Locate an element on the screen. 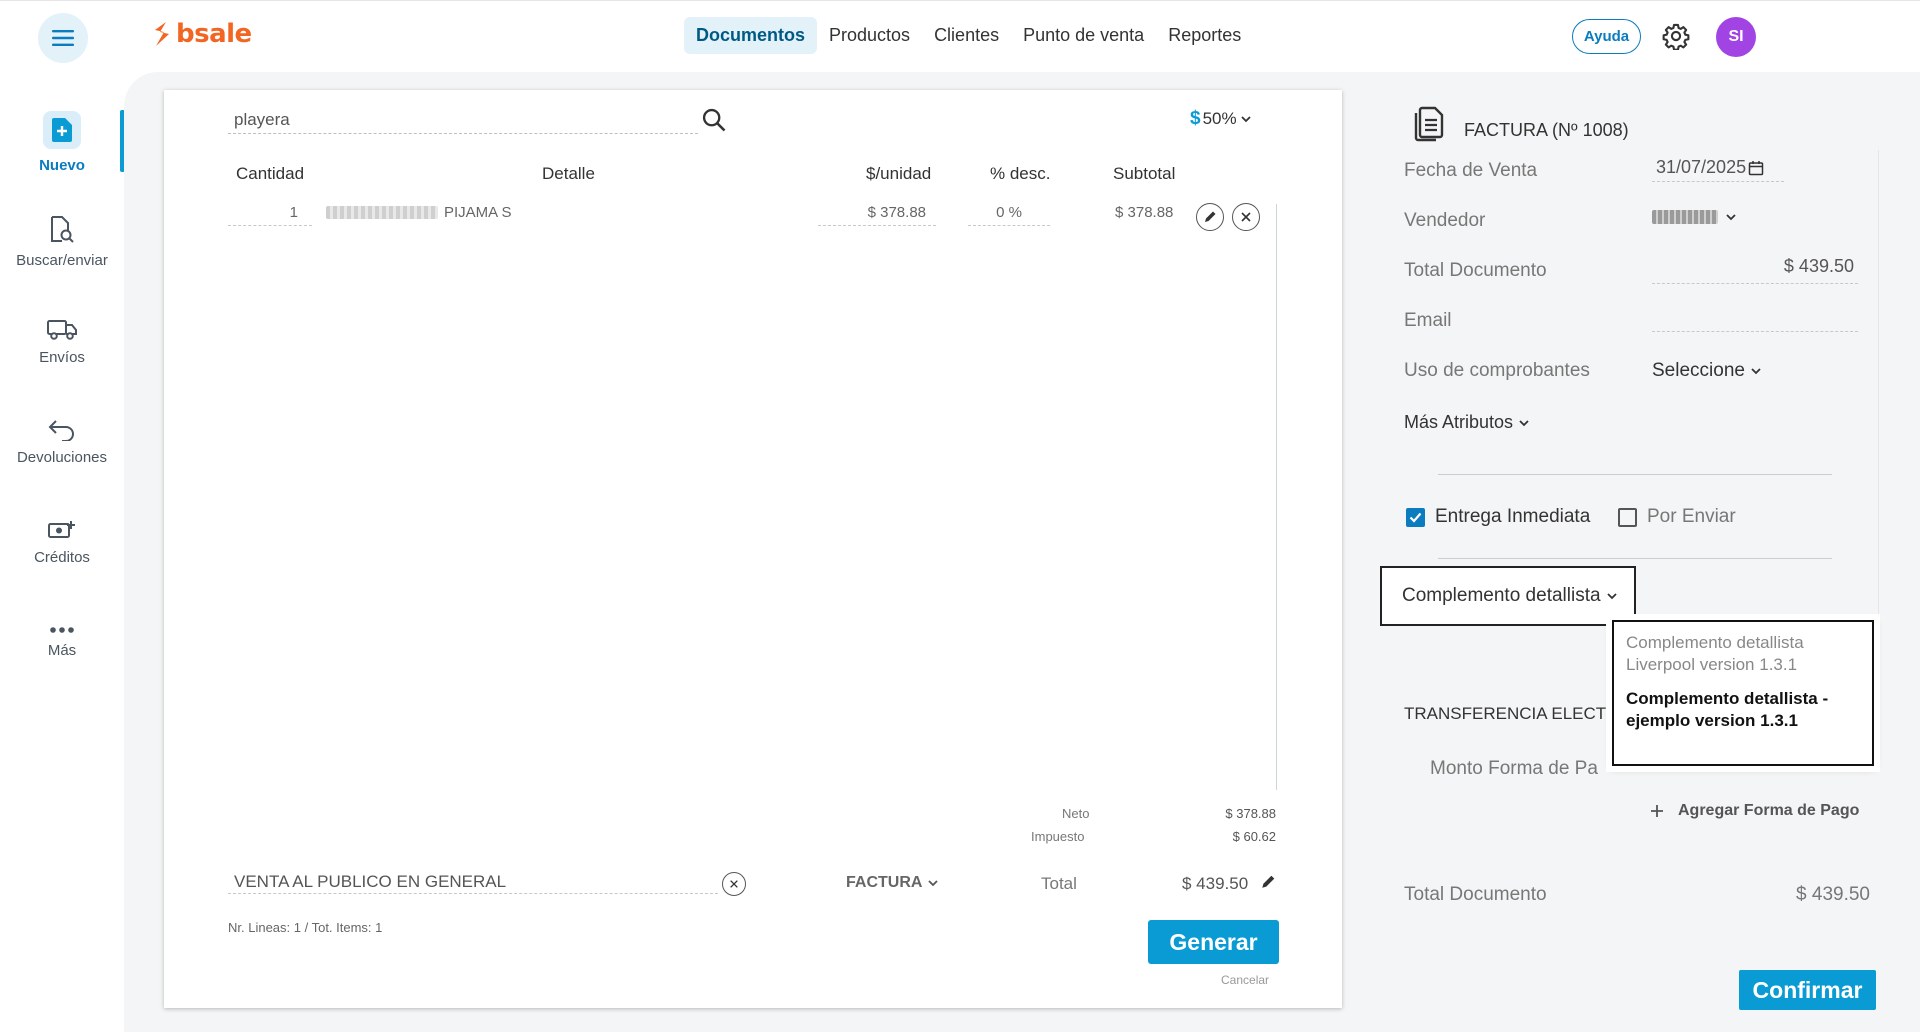  redacted-vendor is located at coordinates (1685, 217).